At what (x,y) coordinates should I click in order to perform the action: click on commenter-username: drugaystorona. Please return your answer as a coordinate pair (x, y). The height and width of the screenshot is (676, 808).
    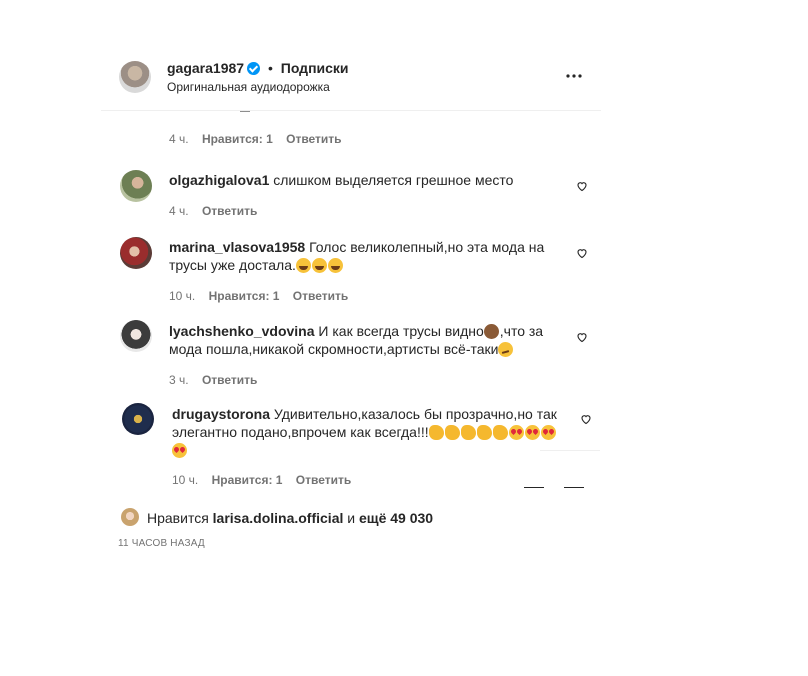
    Looking at the image, I should click on (221, 414).